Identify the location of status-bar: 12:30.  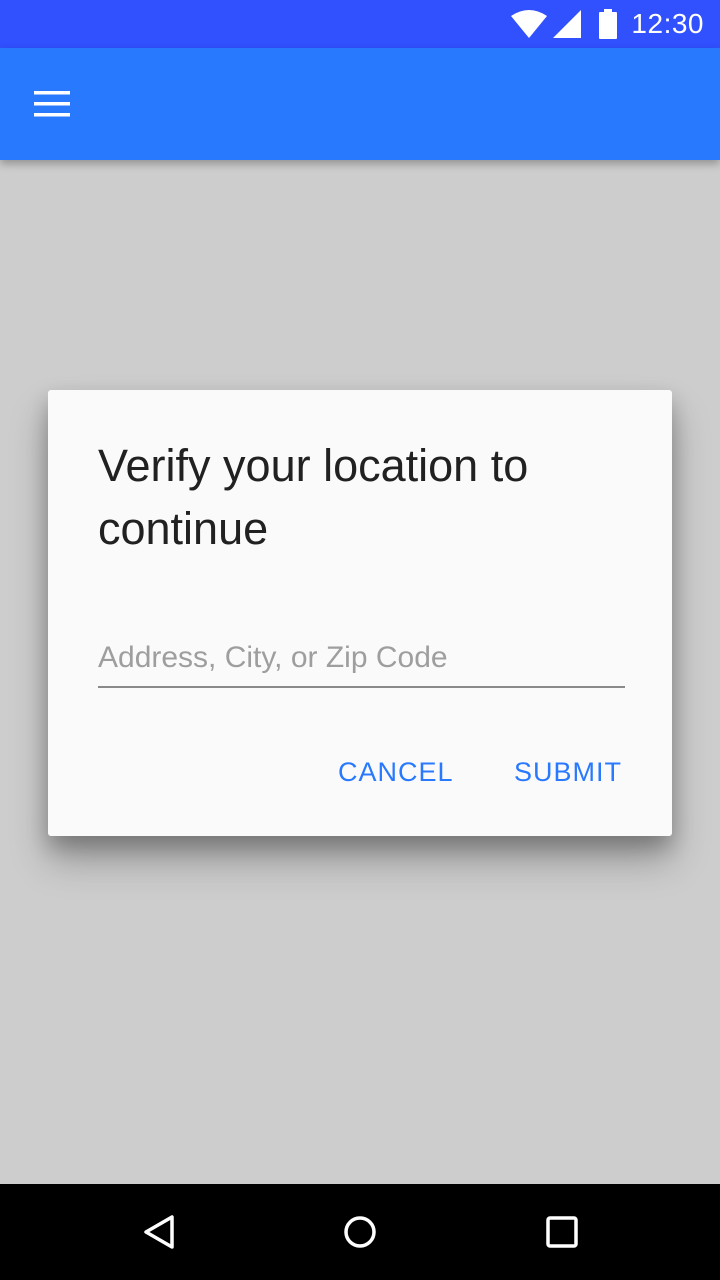
(360, 24).